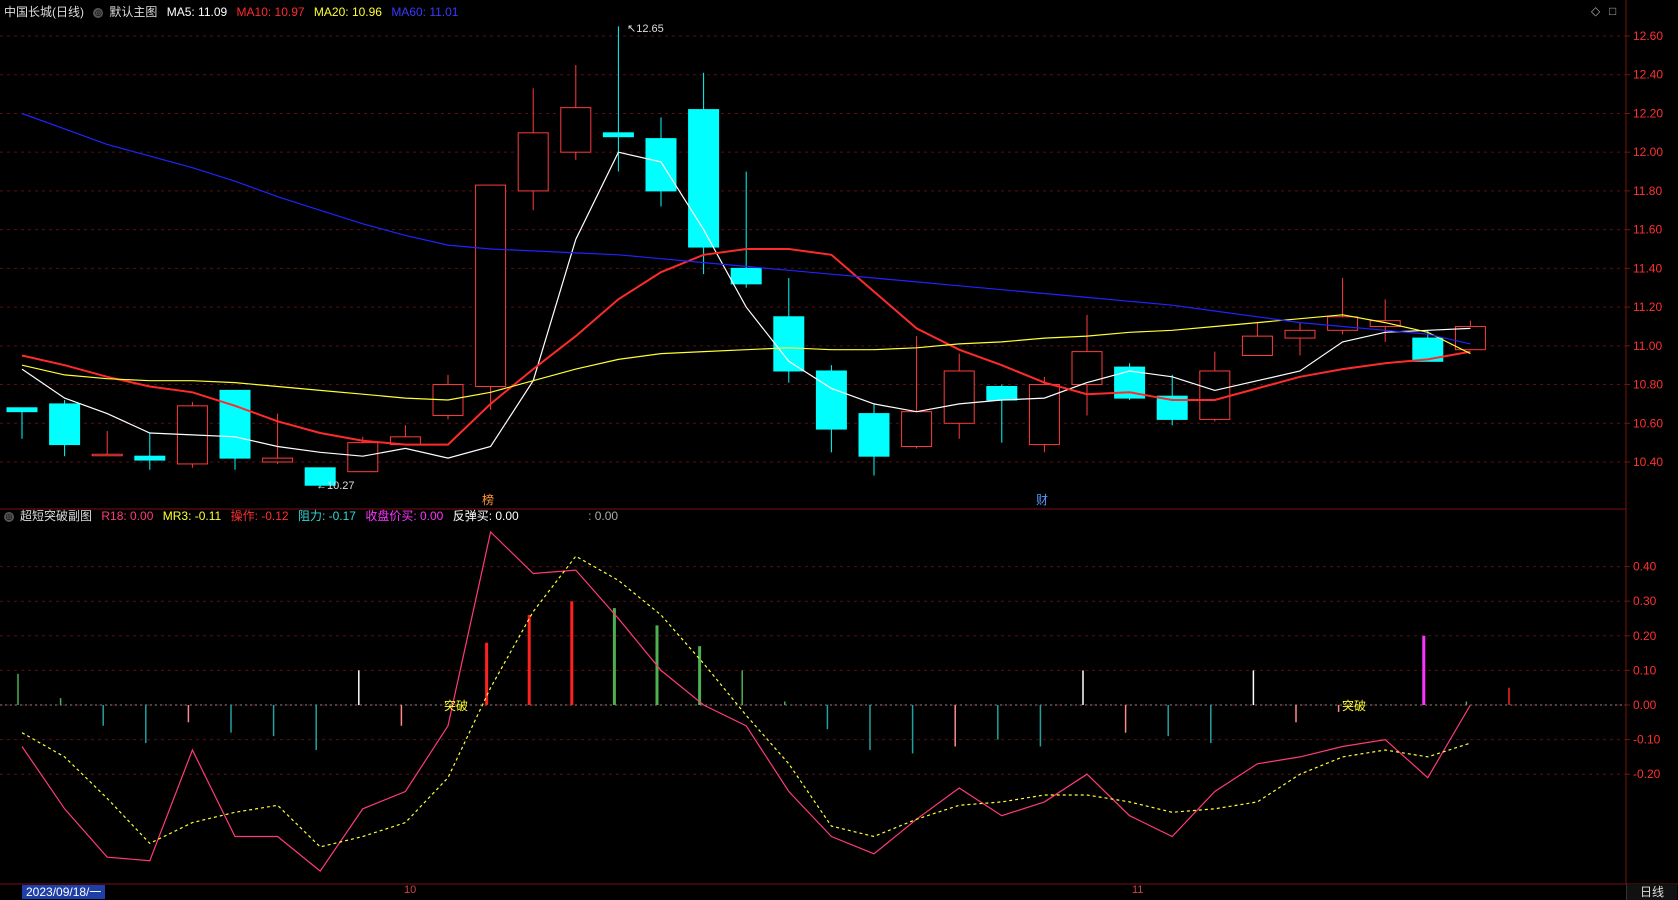 This screenshot has width=1678, height=900. Describe the element at coordinates (64, 892) in the screenshot. I see `date-tag: 2023/09/18/一` at that location.